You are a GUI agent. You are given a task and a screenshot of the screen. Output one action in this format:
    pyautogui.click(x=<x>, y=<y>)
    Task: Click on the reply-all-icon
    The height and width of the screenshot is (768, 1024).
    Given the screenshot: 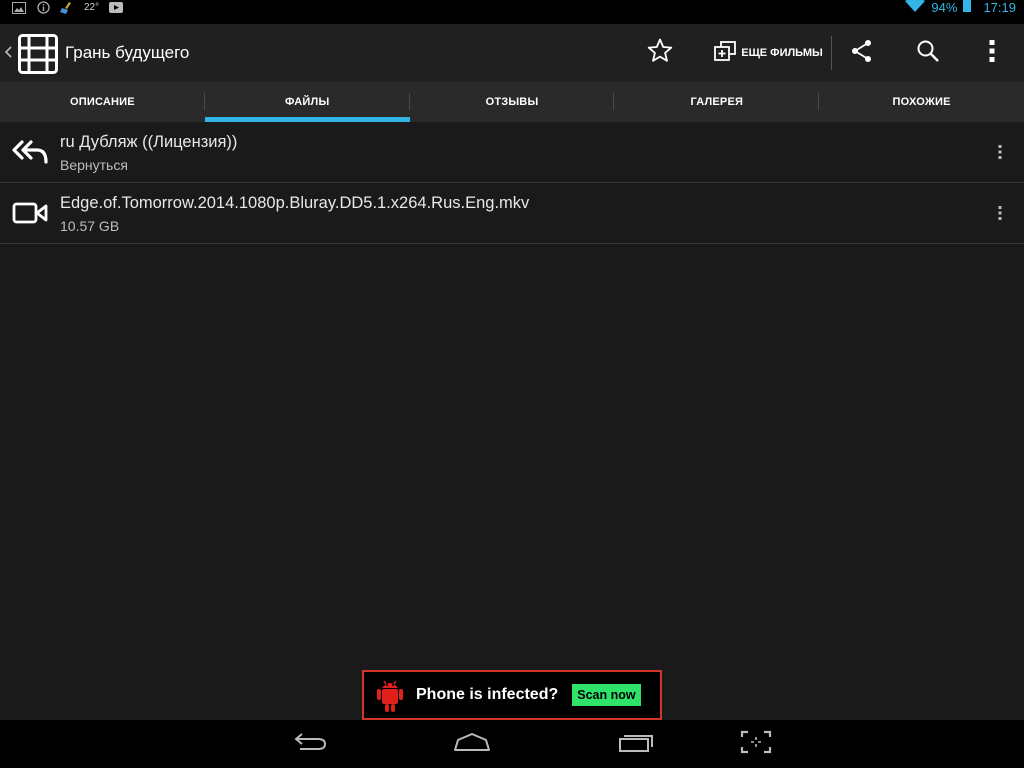 What is the action you would take?
    pyautogui.click(x=30, y=152)
    